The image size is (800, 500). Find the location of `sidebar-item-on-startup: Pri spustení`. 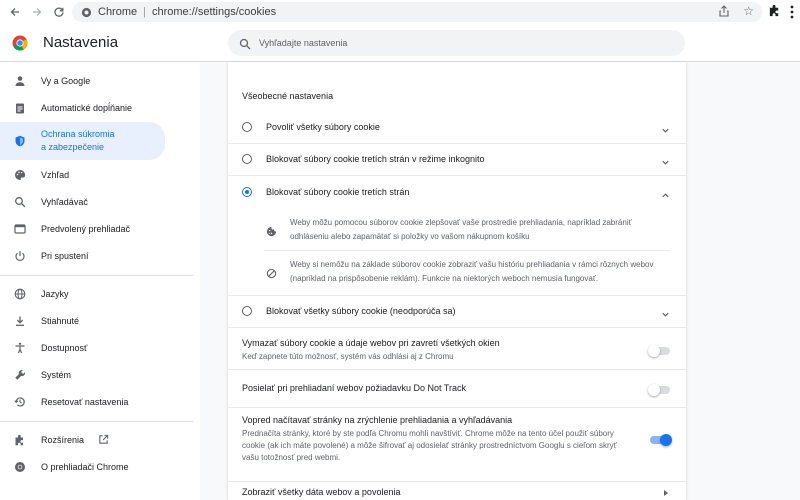

sidebar-item-on-startup: Pri spustení is located at coordinates (82, 256).